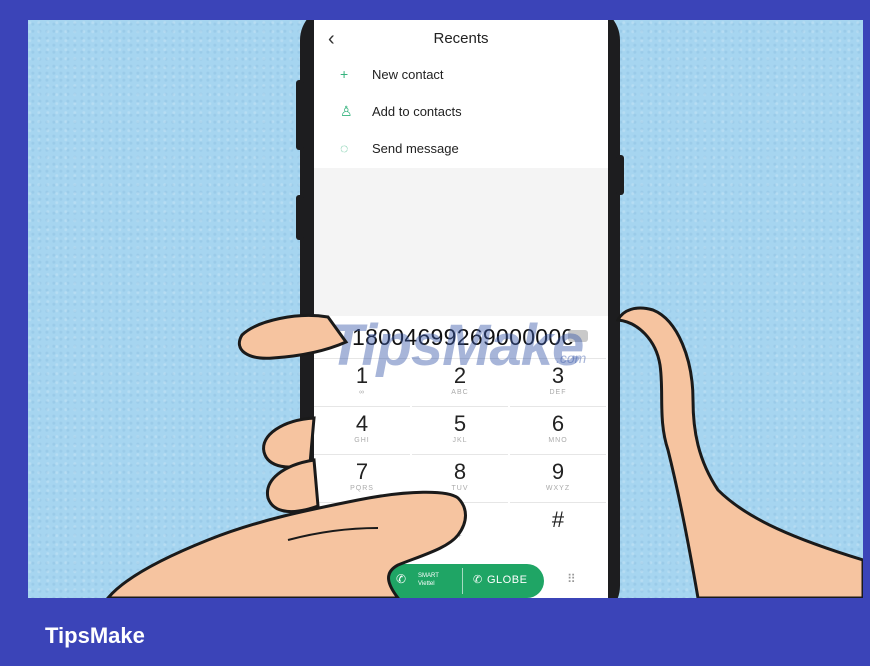  I want to click on right-hand, so click(739, 452).